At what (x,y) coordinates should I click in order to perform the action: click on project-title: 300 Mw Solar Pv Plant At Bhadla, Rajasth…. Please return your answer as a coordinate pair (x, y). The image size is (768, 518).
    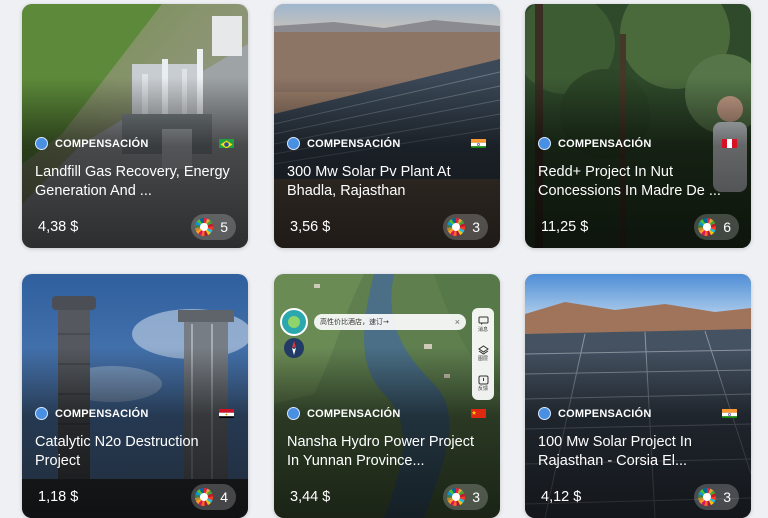
    Looking at the image, I should click on (369, 181).